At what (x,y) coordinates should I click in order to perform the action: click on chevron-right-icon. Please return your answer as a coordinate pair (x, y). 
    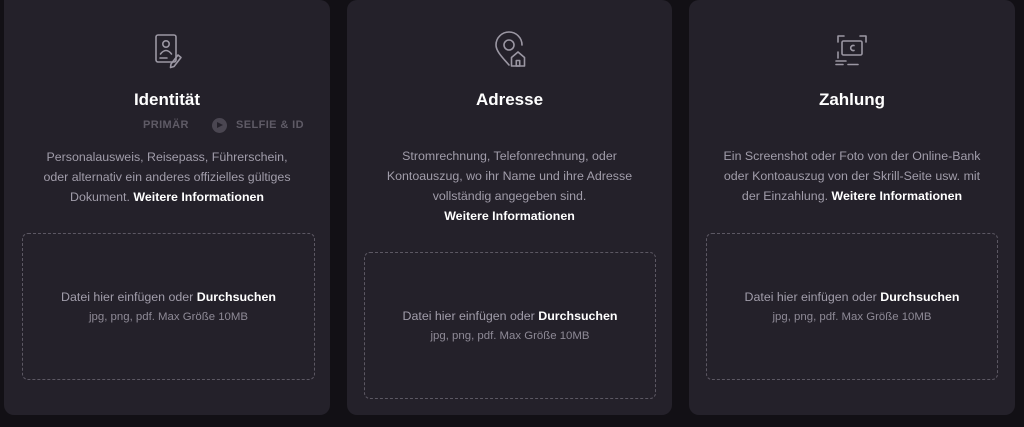
    Looking at the image, I should click on (219, 125).